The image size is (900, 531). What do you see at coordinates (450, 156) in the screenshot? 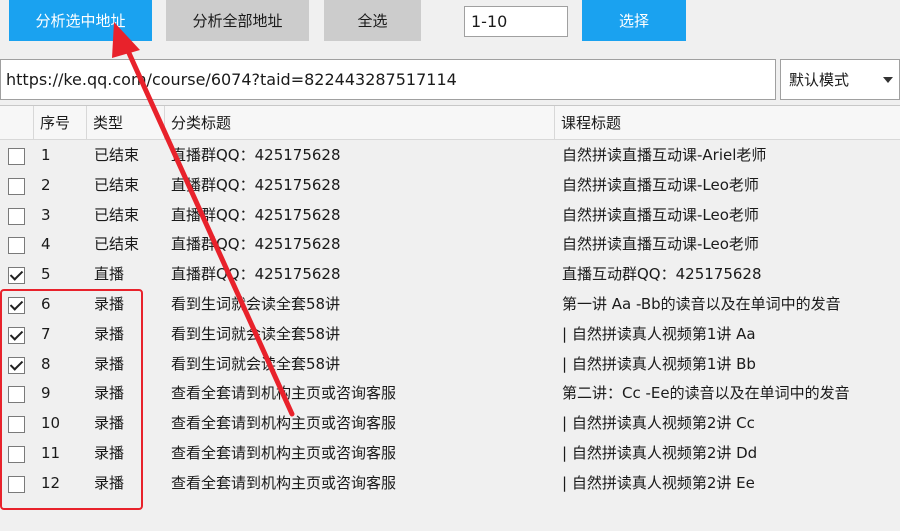
I see `table-row: 1 已结束 直播群QQ：425175628 自然拼读直播互动课-Ariel老师` at bounding box center [450, 156].